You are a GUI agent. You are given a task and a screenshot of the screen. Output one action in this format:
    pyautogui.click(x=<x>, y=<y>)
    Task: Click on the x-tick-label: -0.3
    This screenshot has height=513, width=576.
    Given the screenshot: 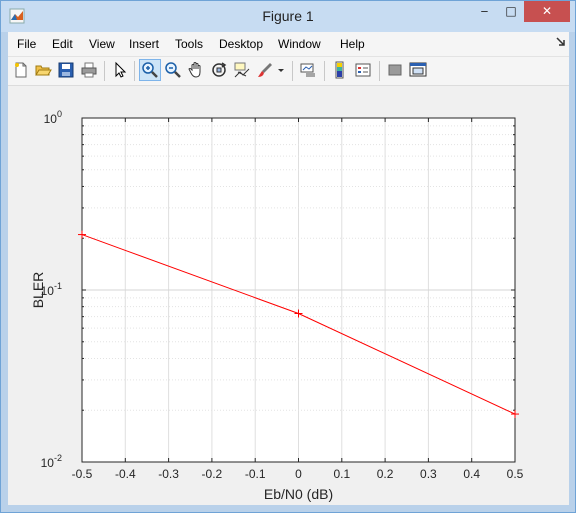 What is the action you would take?
    pyautogui.click(x=168, y=474)
    